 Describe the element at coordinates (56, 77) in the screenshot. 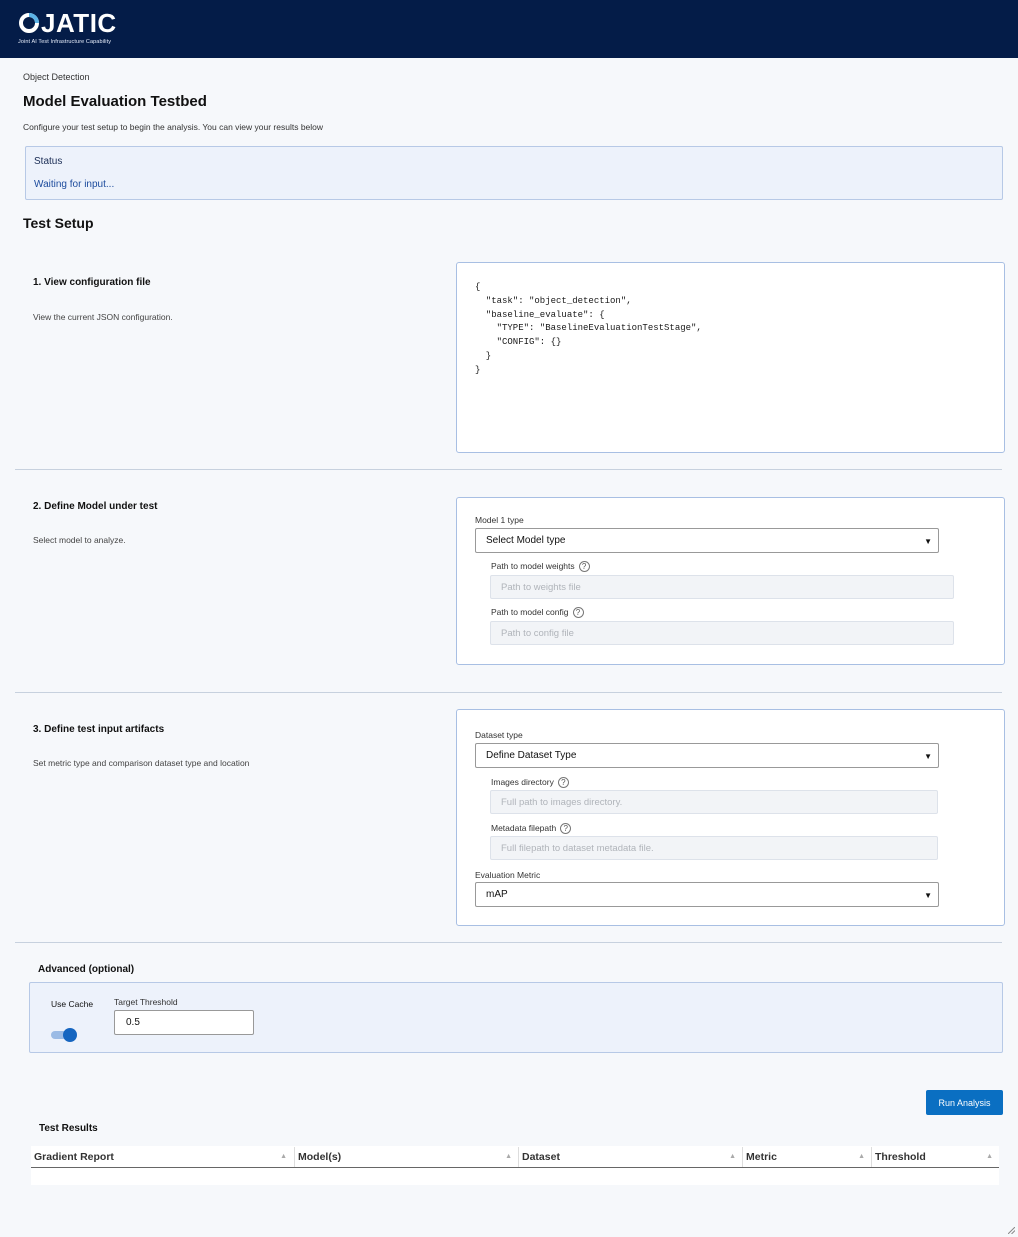

I see `breadcrumb: Object Detection` at that location.